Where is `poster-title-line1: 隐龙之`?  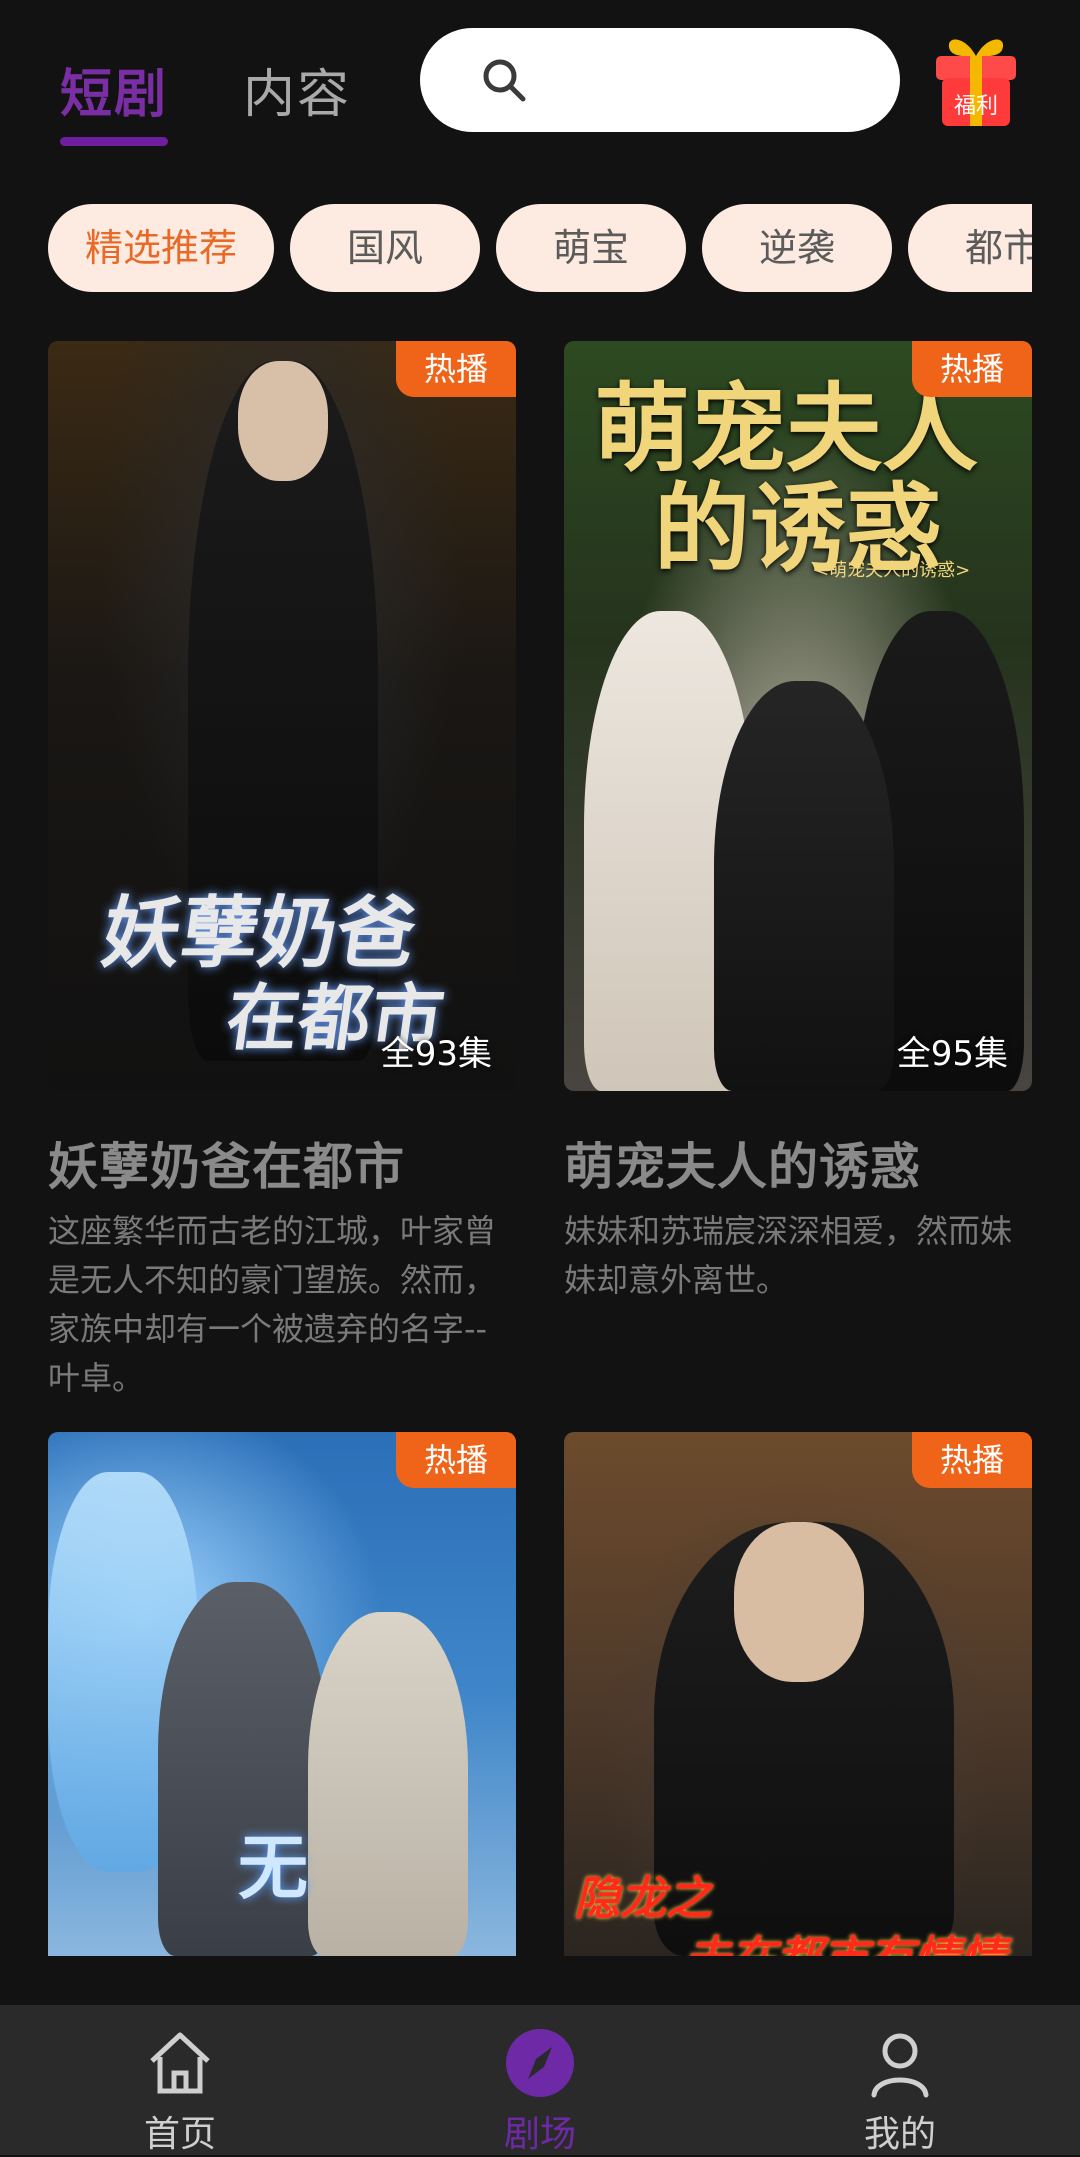 poster-title-line1: 隐龙之 is located at coordinates (643, 1898).